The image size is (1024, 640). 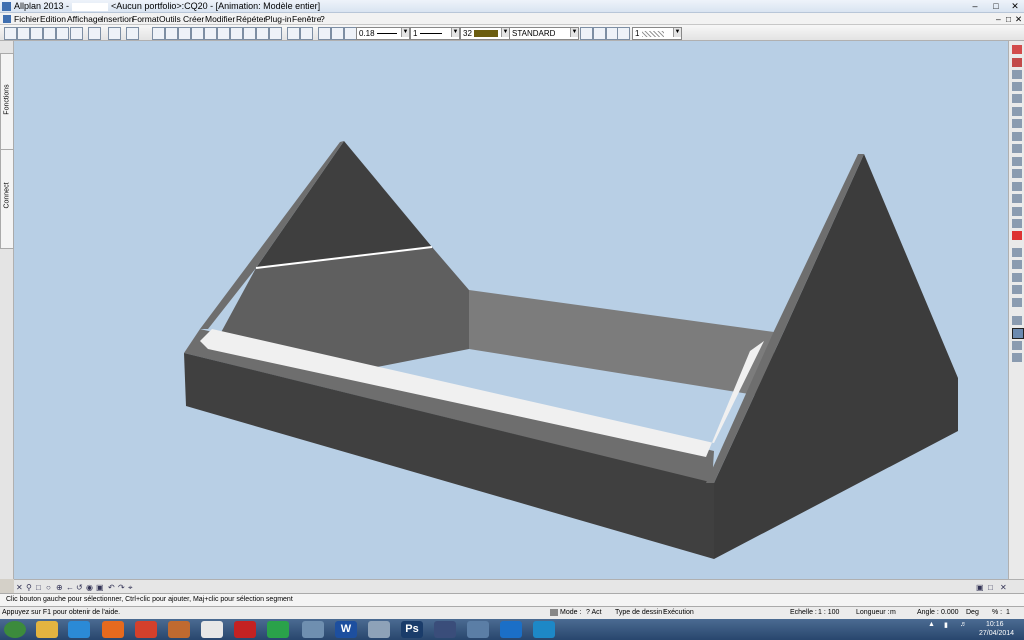 What do you see at coordinates (23, 33) in the screenshot?
I see `open-project-icon` at bounding box center [23, 33].